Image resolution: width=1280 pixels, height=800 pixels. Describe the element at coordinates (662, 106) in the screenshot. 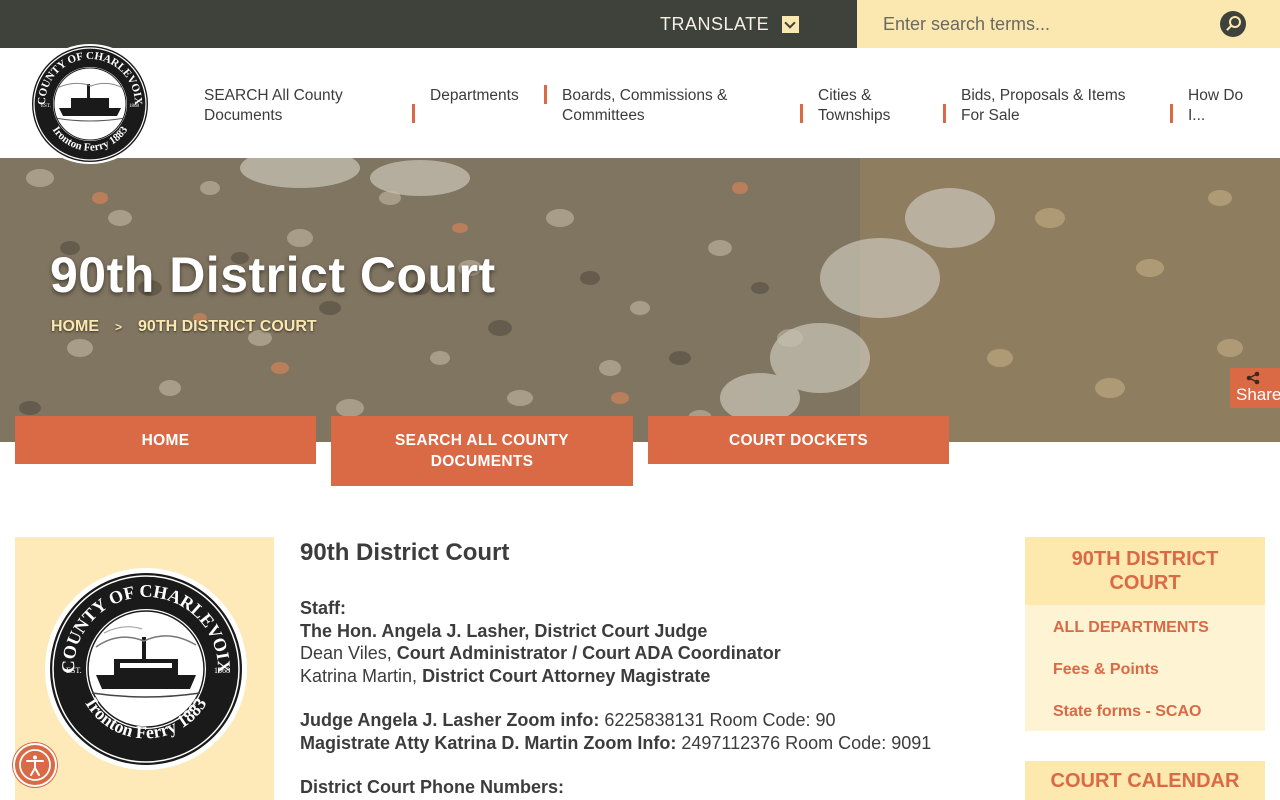

I see `nav-boards-commissions: Boards, Commissions & Committees` at that location.